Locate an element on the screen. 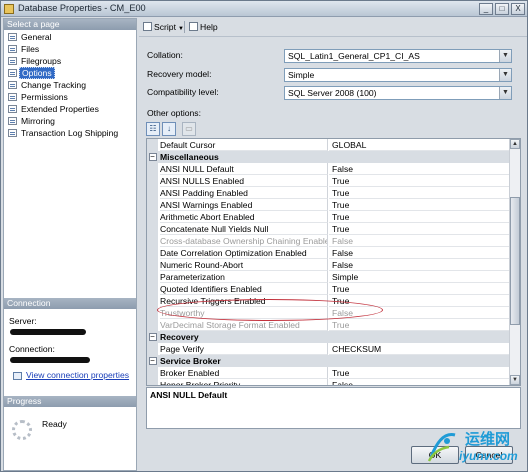  sidebar-item-permissions: Permissions is located at coordinates (70, 97).